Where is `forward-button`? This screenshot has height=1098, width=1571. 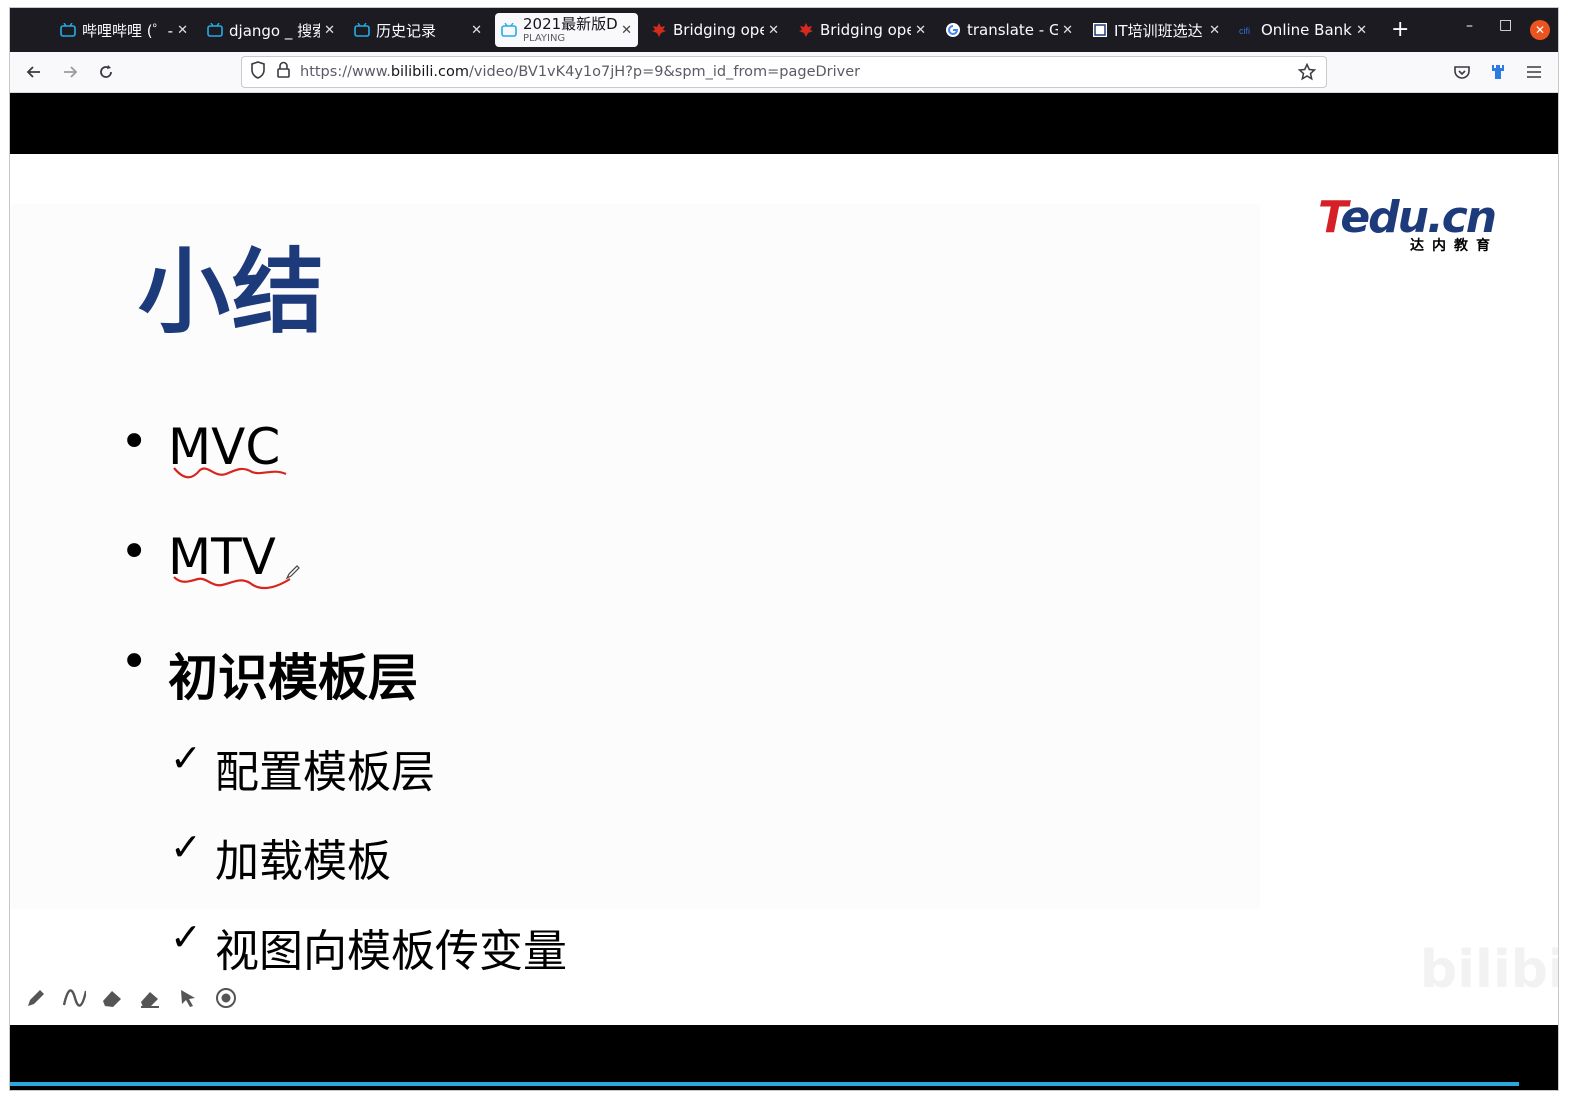
forward-button is located at coordinates (70, 72).